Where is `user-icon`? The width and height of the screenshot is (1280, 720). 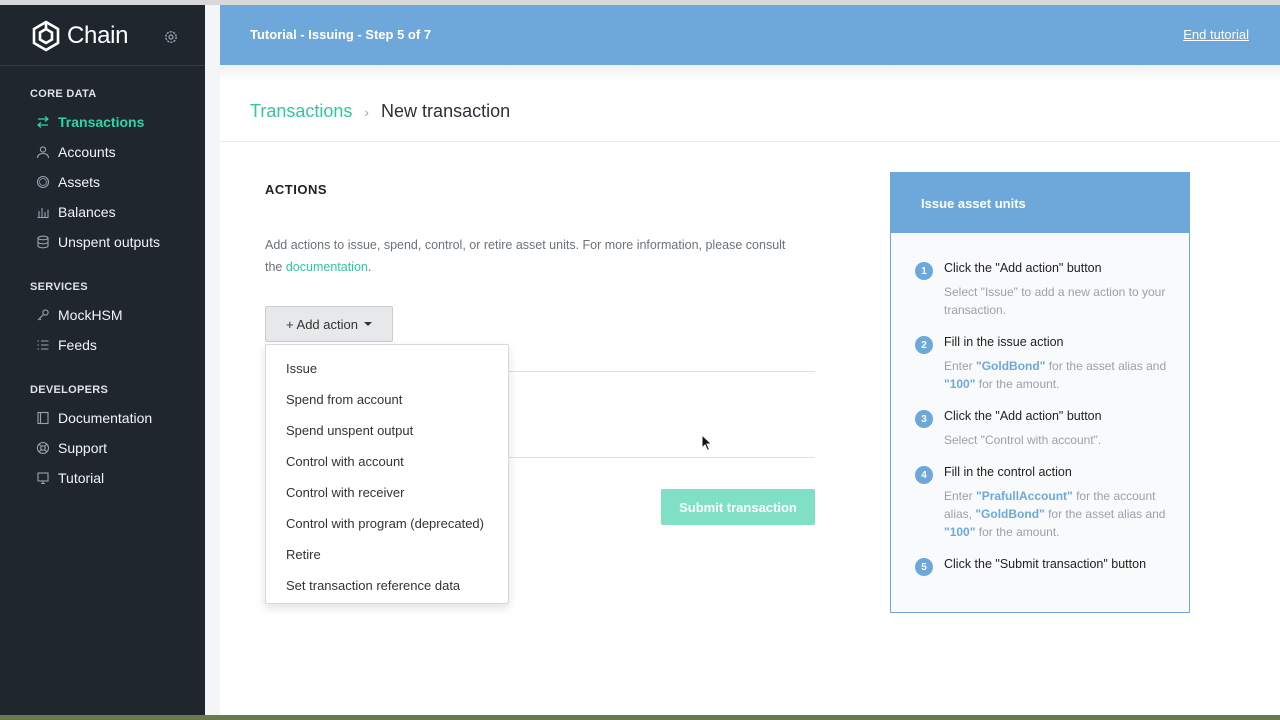
user-icon is located at coordinates (43, 152).